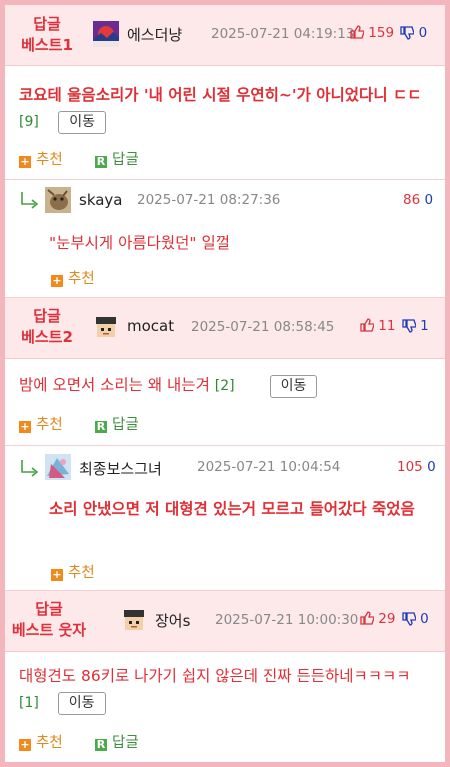 This screenshot has height=767, width=450. Describe the element at coordinates (269, 467) in the screenshot. I see `sub-reply-date: 2025-07-21 10:04:54` at that location.